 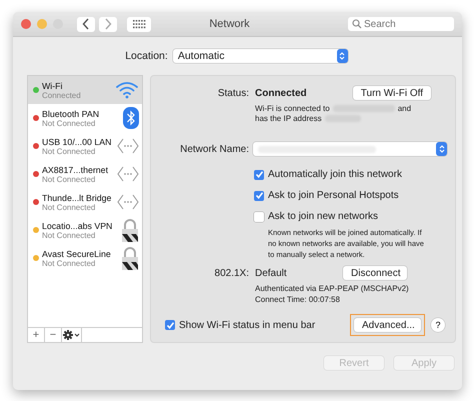 I want to click on help-button: ?, so click(x=438, y=325).